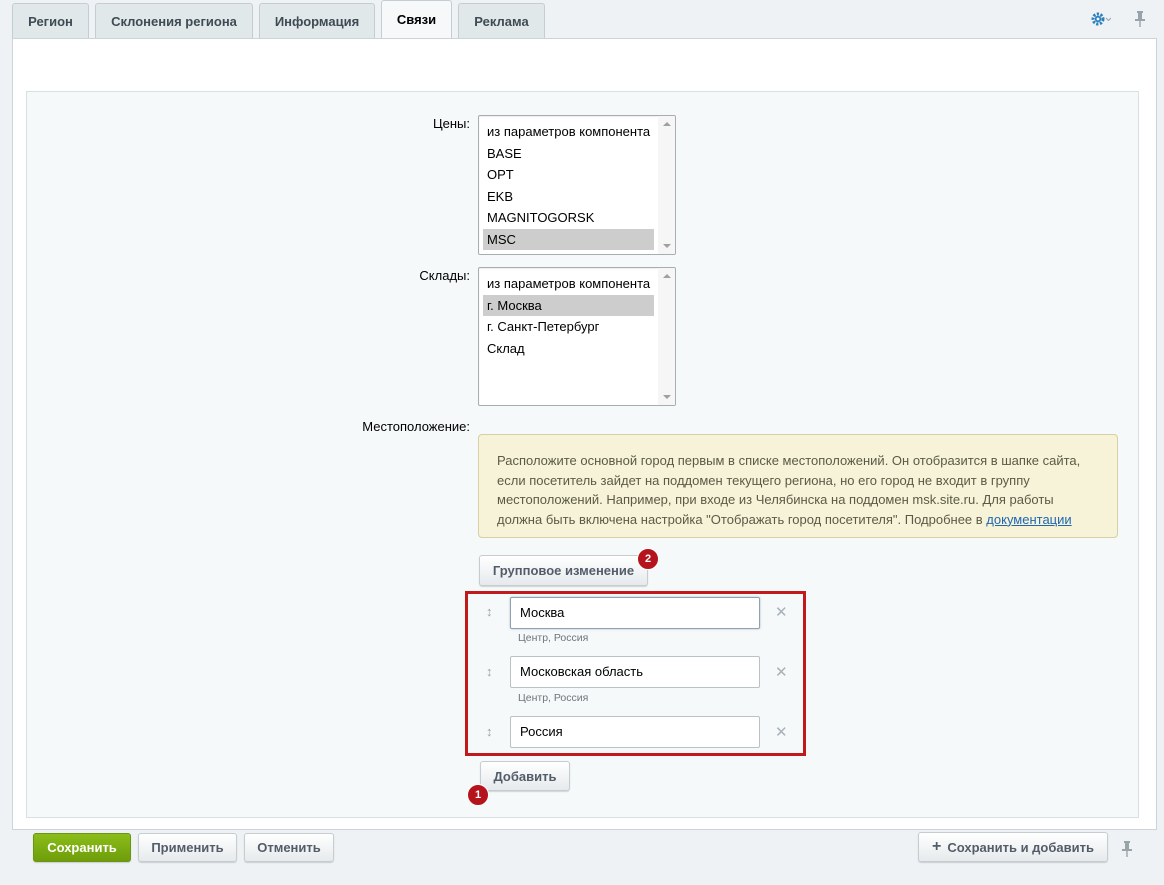  What do you see at coordinates (451, 123) in the screenshot?
I see `prices-label: Цены:` at bounding box center [451, 123].